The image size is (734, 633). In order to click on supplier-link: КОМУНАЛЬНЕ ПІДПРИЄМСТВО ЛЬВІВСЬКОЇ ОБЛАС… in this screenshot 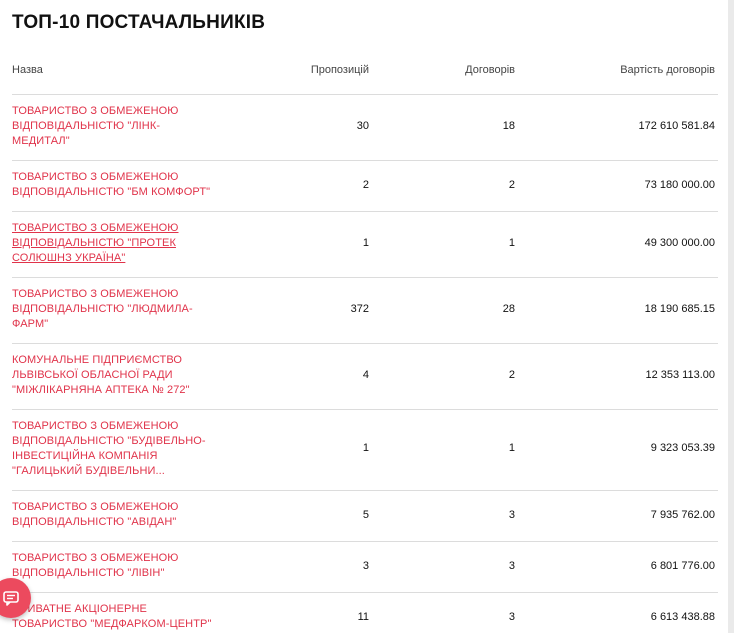, I will do `click(112, 375)`.